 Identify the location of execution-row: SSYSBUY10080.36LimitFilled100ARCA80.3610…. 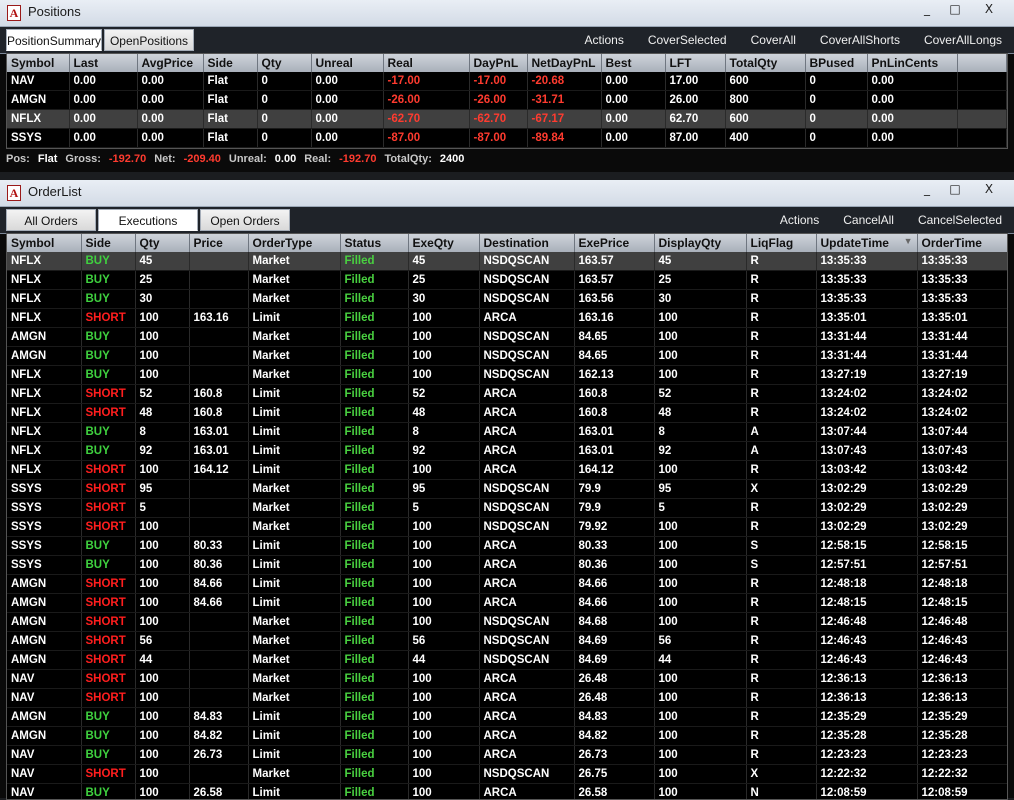
(507, 565).